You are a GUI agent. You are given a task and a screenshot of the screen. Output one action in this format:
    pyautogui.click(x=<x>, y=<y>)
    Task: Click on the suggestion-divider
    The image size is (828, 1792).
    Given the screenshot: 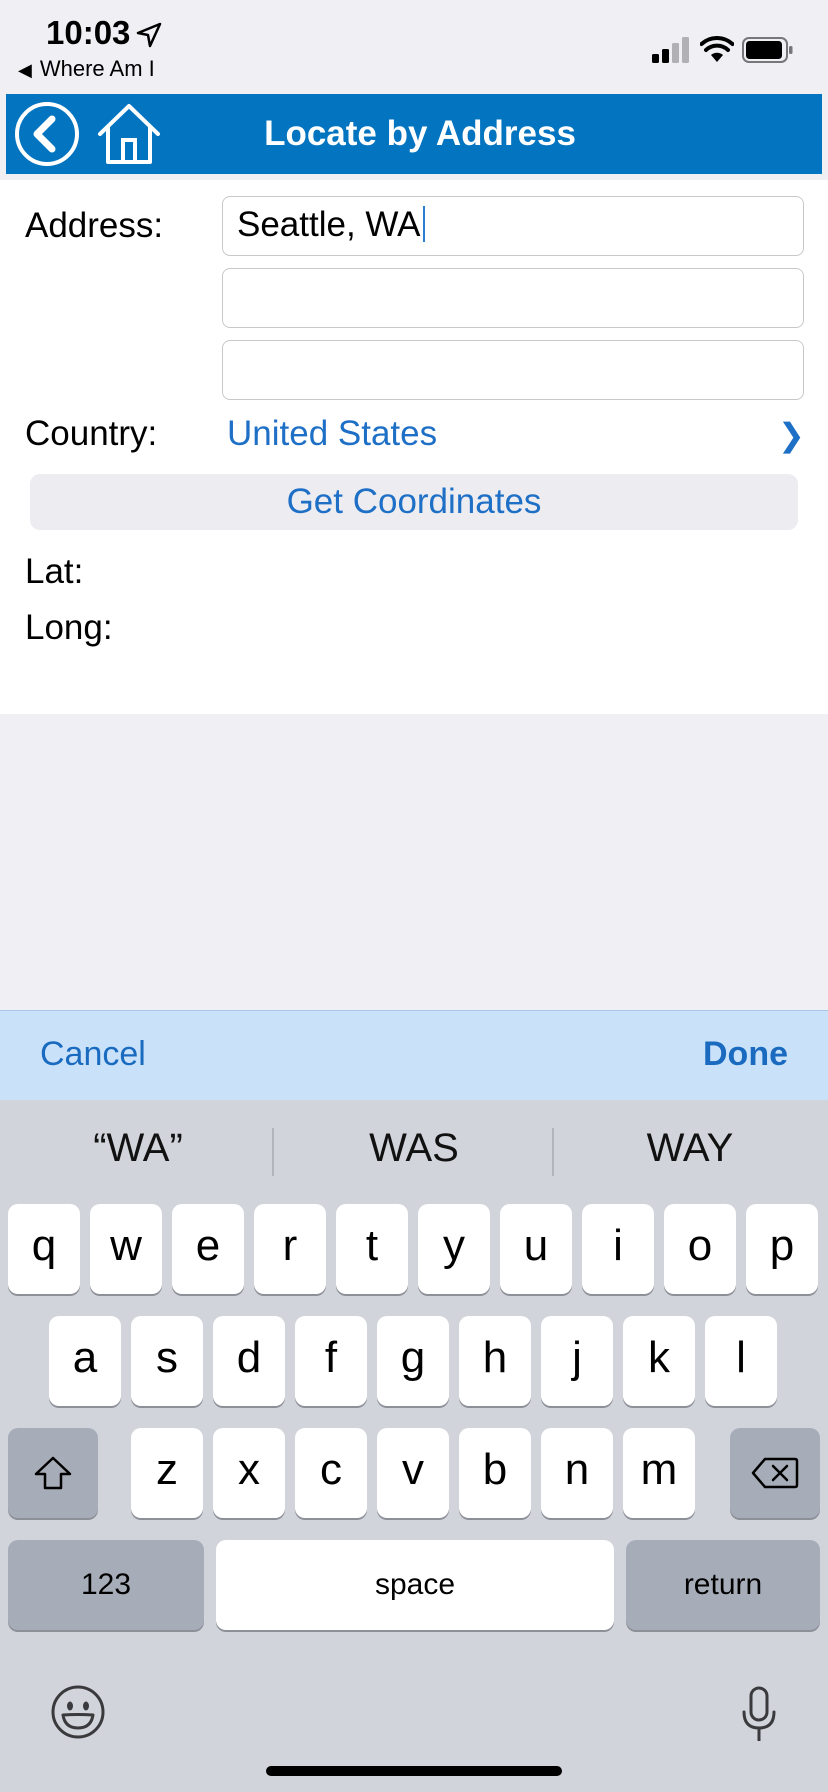 What is the action you would take?
    pyautogui.click(x=273, y=1152)
    